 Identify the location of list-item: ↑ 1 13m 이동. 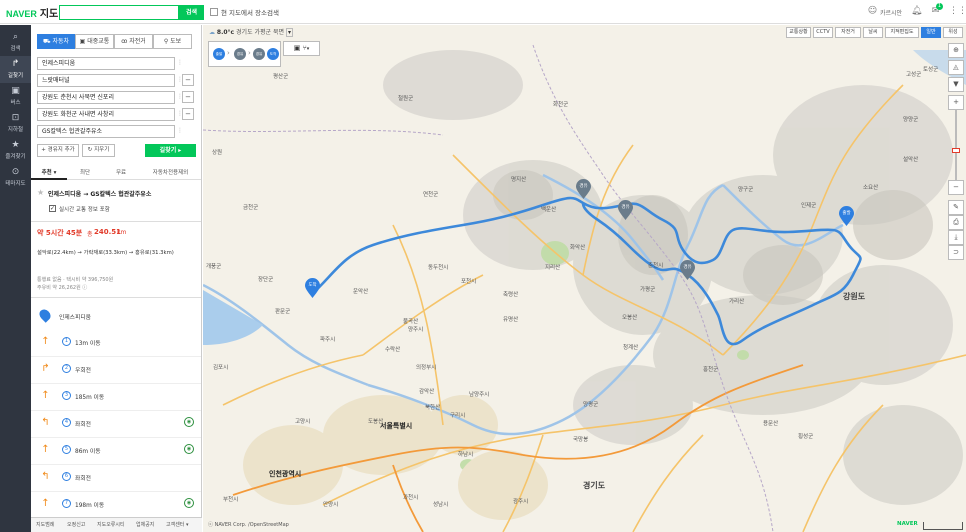
(116, 343).